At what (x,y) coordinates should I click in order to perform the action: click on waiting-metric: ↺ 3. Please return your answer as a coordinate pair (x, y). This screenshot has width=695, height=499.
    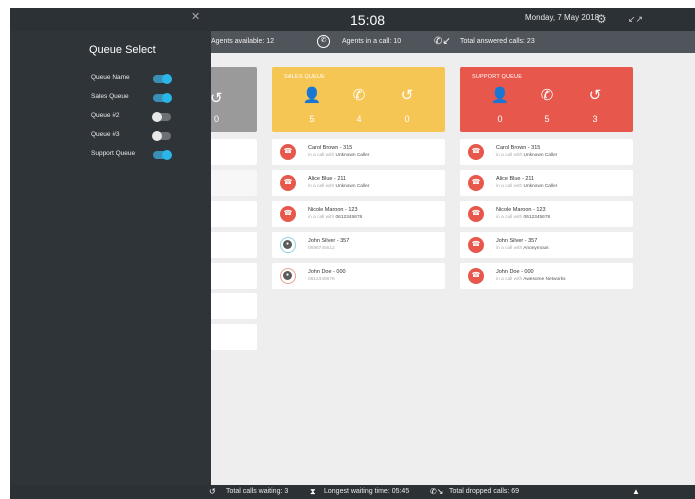
    Looking at the image, I should click on (595, 106).